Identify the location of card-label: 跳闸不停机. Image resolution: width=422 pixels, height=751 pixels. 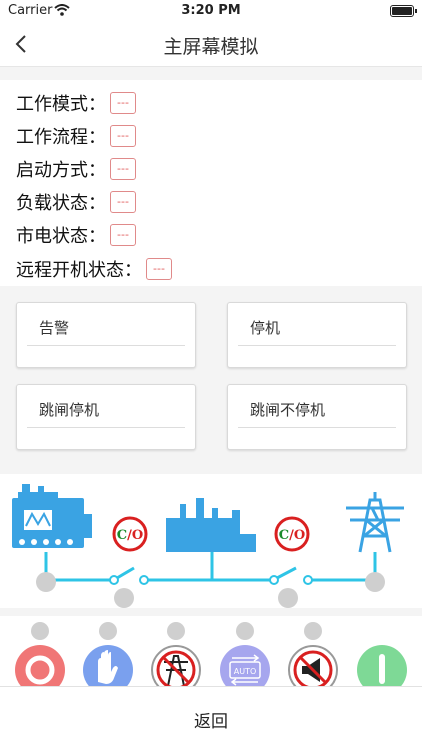
(288, 410).